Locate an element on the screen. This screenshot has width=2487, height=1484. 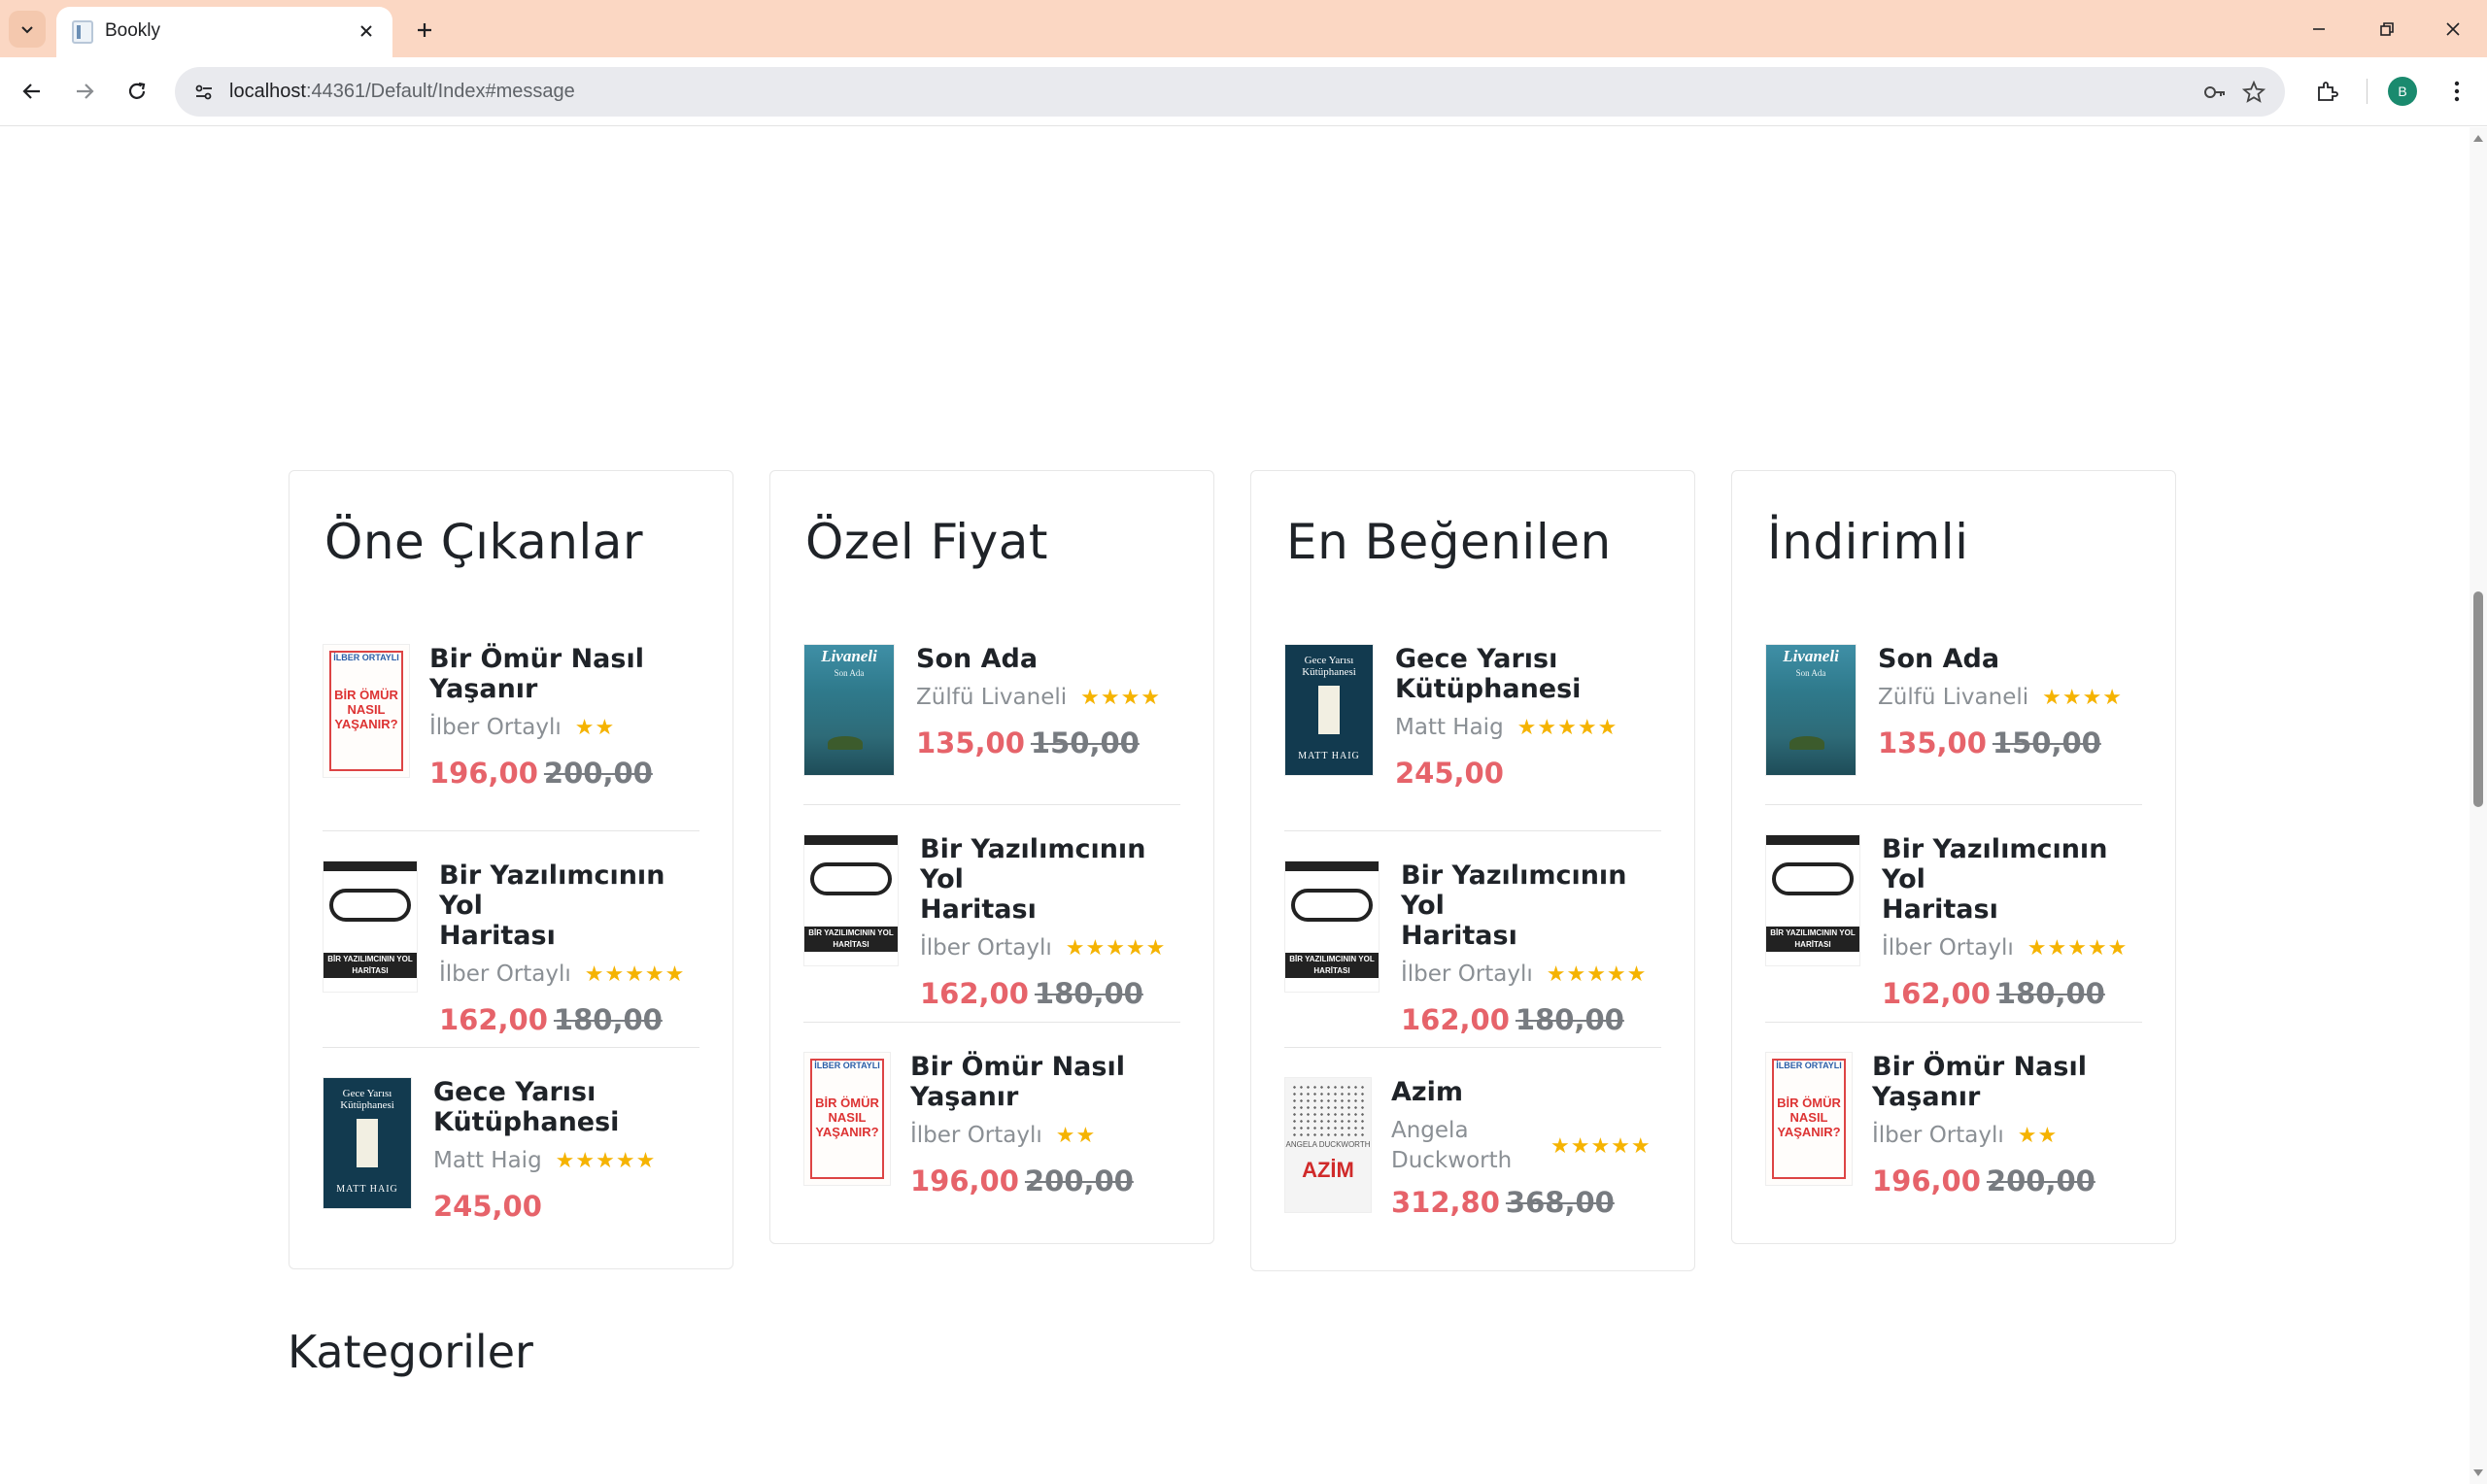
page-scrollbar is located at coordinates (2478, 805).